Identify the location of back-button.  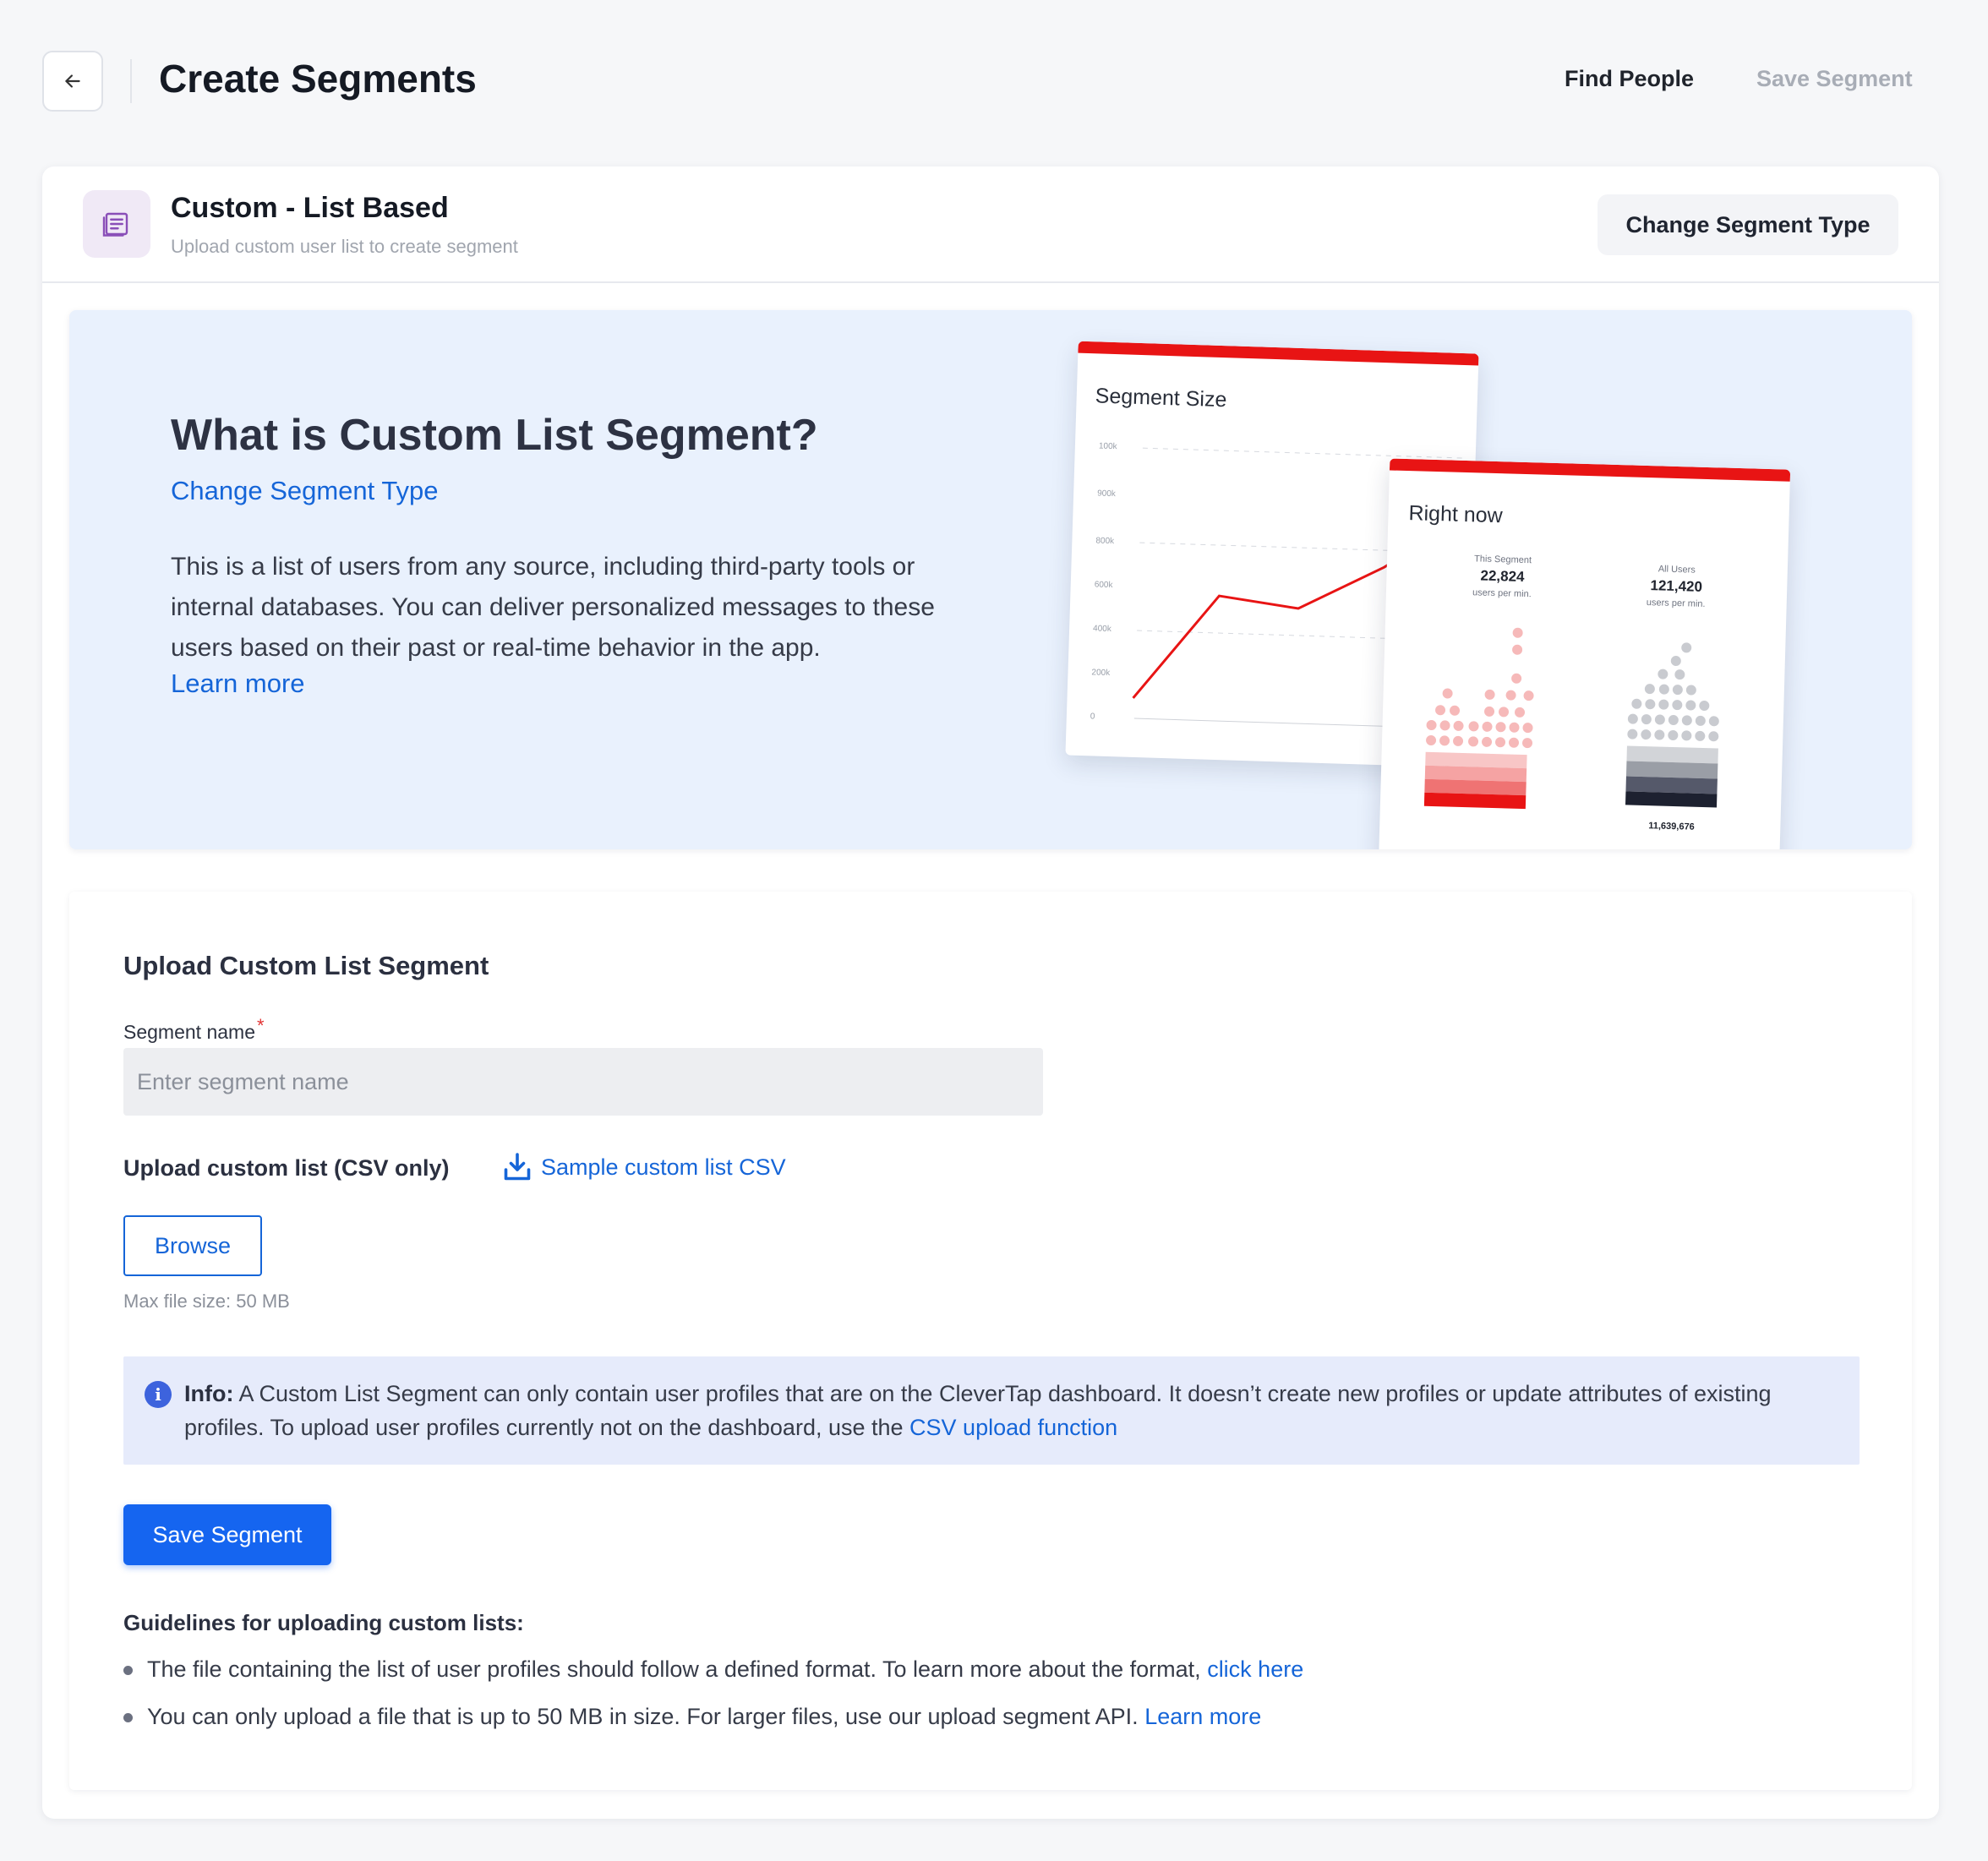
(72, 81).